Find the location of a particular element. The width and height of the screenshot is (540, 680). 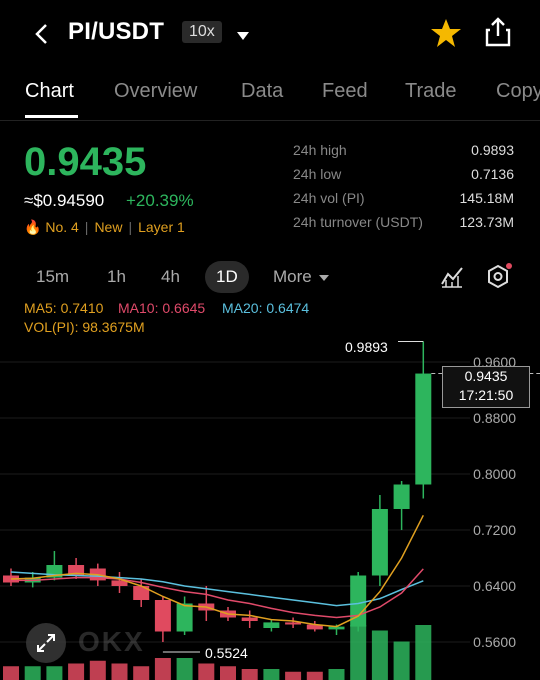

last-price: 0.9435 is located at coordinates (85, 162).